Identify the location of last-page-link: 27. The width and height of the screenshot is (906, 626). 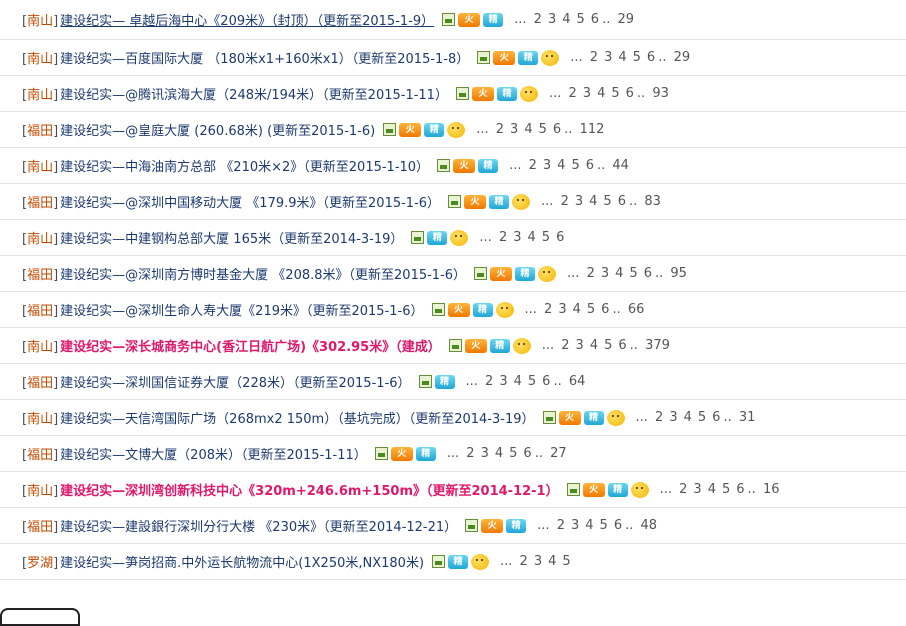
(558, 453).